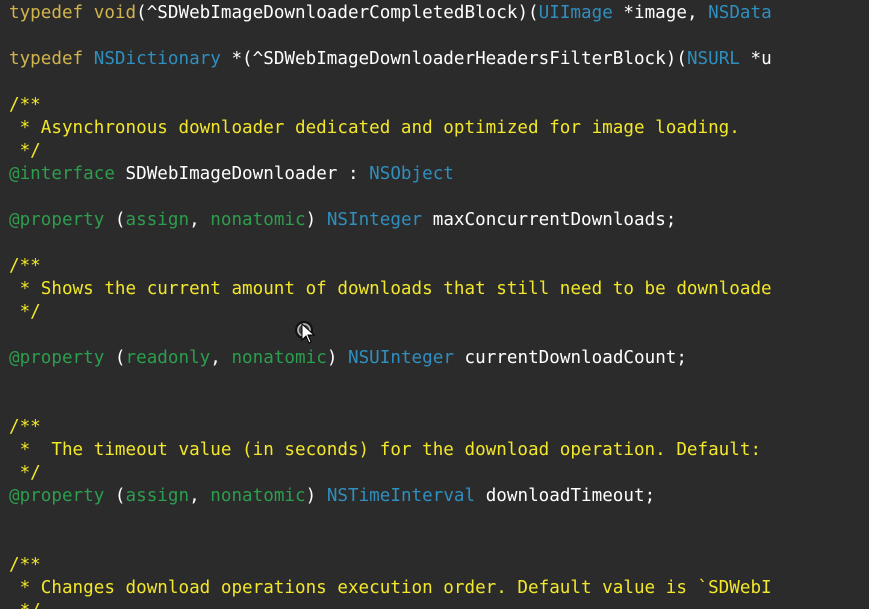 The width and height of the screenshot is (869, 609). I want to click on code-token-type: NSObject, so click(411, 174).